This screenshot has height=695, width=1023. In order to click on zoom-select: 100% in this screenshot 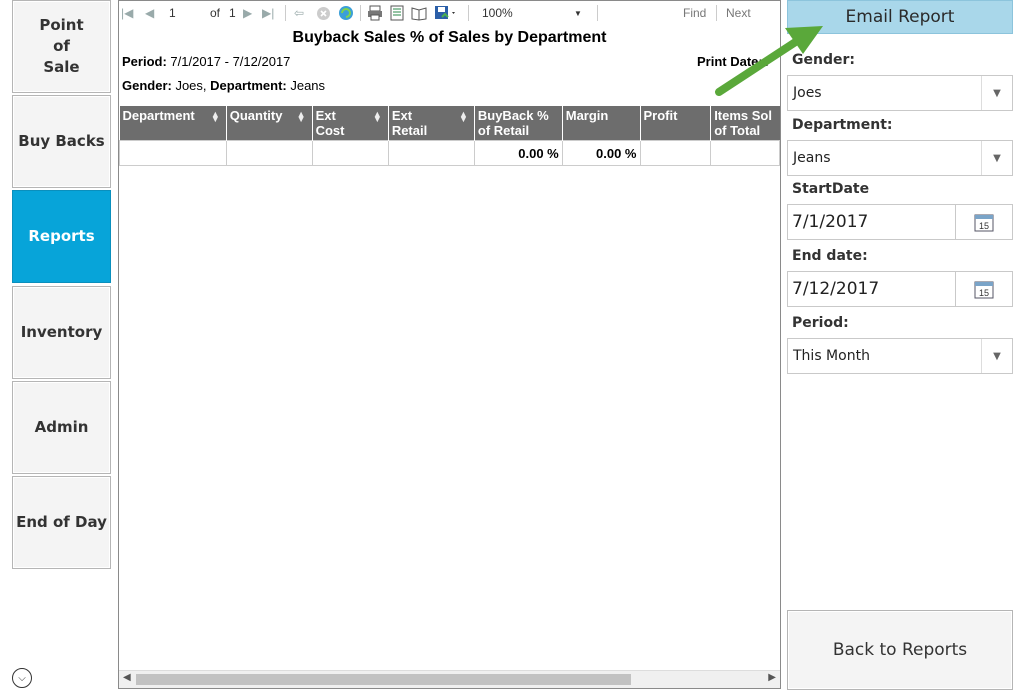, I will do `click(497, 13)`.